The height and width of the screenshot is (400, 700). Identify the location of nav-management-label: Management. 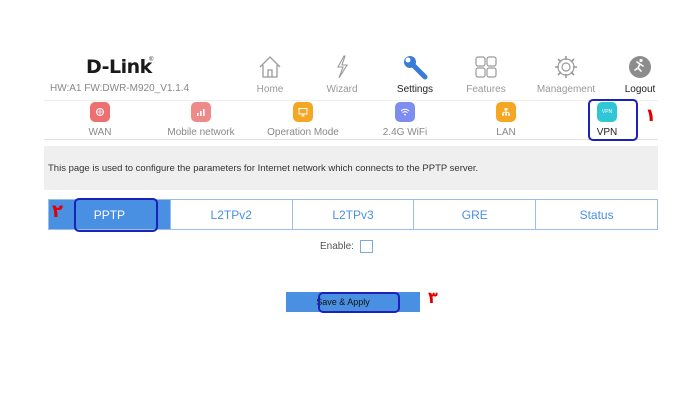
(566, 89).